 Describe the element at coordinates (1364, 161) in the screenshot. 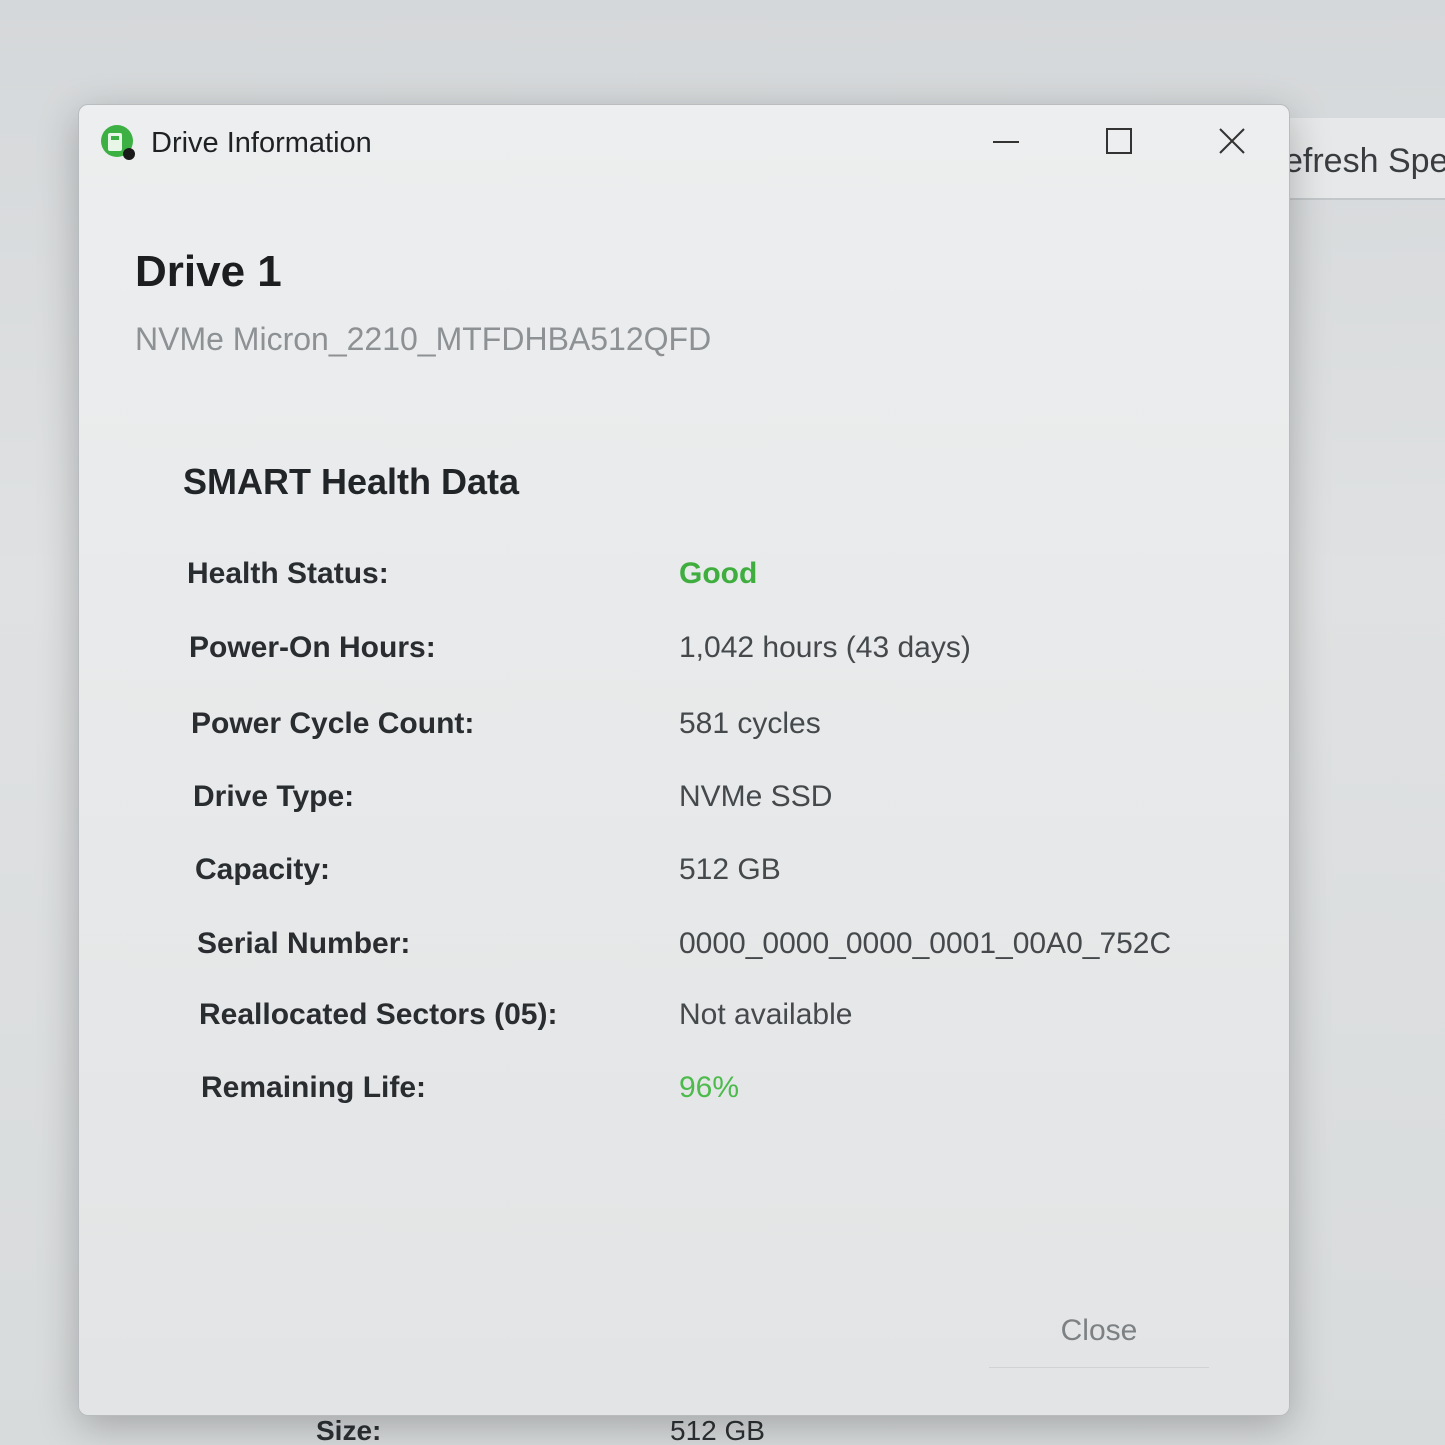

I see `background-refresh-label: efresh Spe` at that location.